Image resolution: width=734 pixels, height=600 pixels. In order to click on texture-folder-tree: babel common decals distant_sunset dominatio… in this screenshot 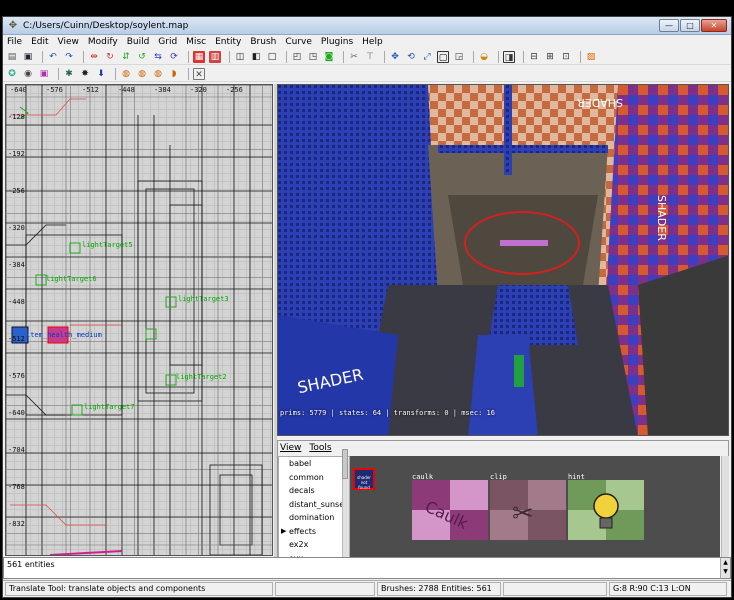, I will do `click(314, 513)`.